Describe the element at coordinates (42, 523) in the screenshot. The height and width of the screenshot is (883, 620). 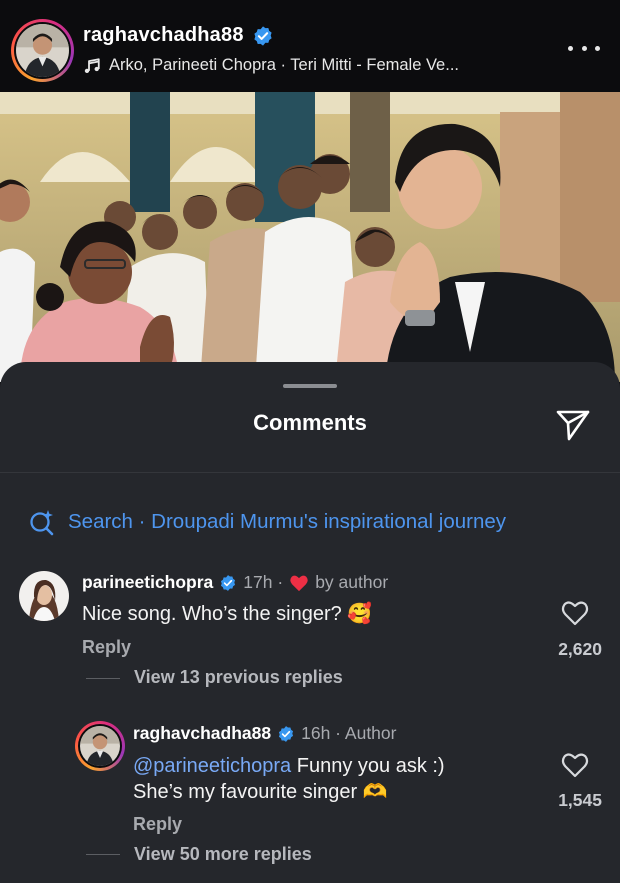
I see `search-sparkle-icon` at that location.